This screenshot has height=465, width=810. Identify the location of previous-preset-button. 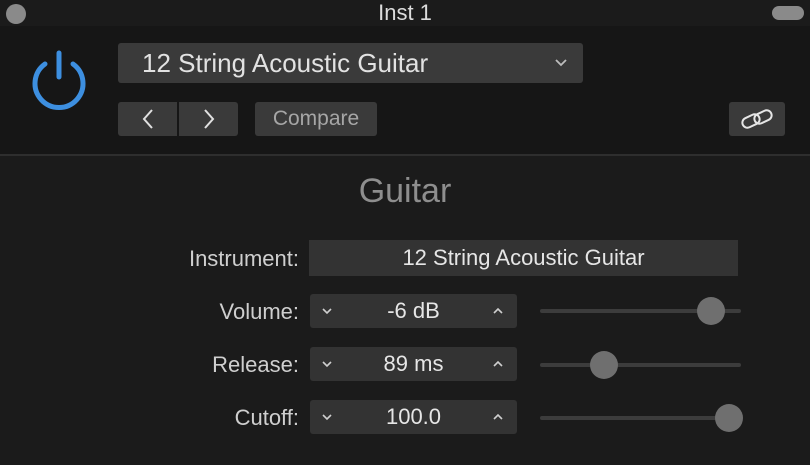
(147, 119).